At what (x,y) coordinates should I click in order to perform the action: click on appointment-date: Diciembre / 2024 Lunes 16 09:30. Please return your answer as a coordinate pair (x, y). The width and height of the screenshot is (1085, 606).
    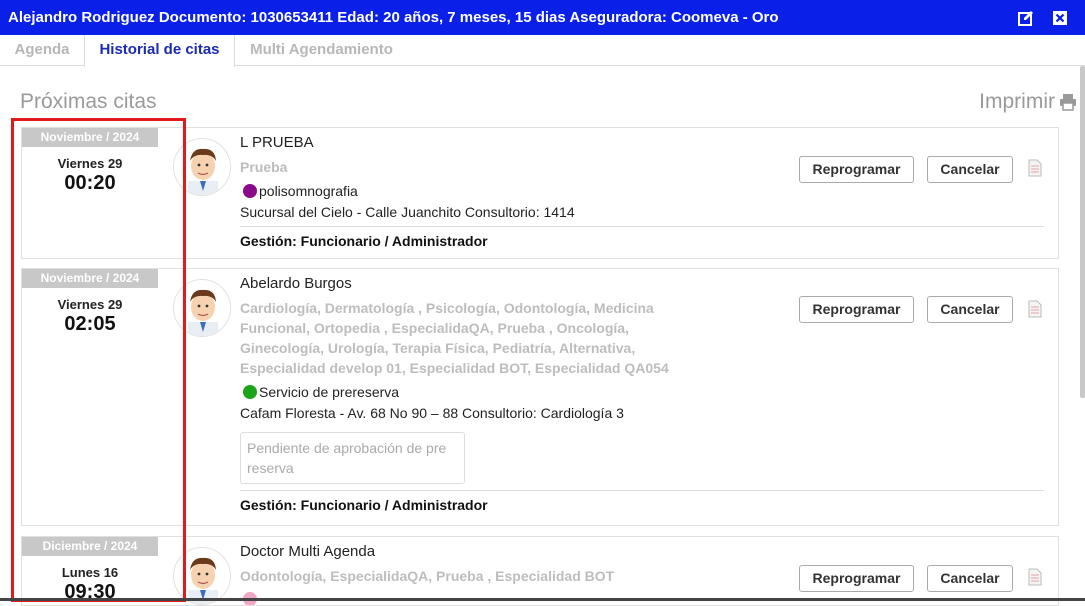
    Looking at the image, I should click on (90, 570).